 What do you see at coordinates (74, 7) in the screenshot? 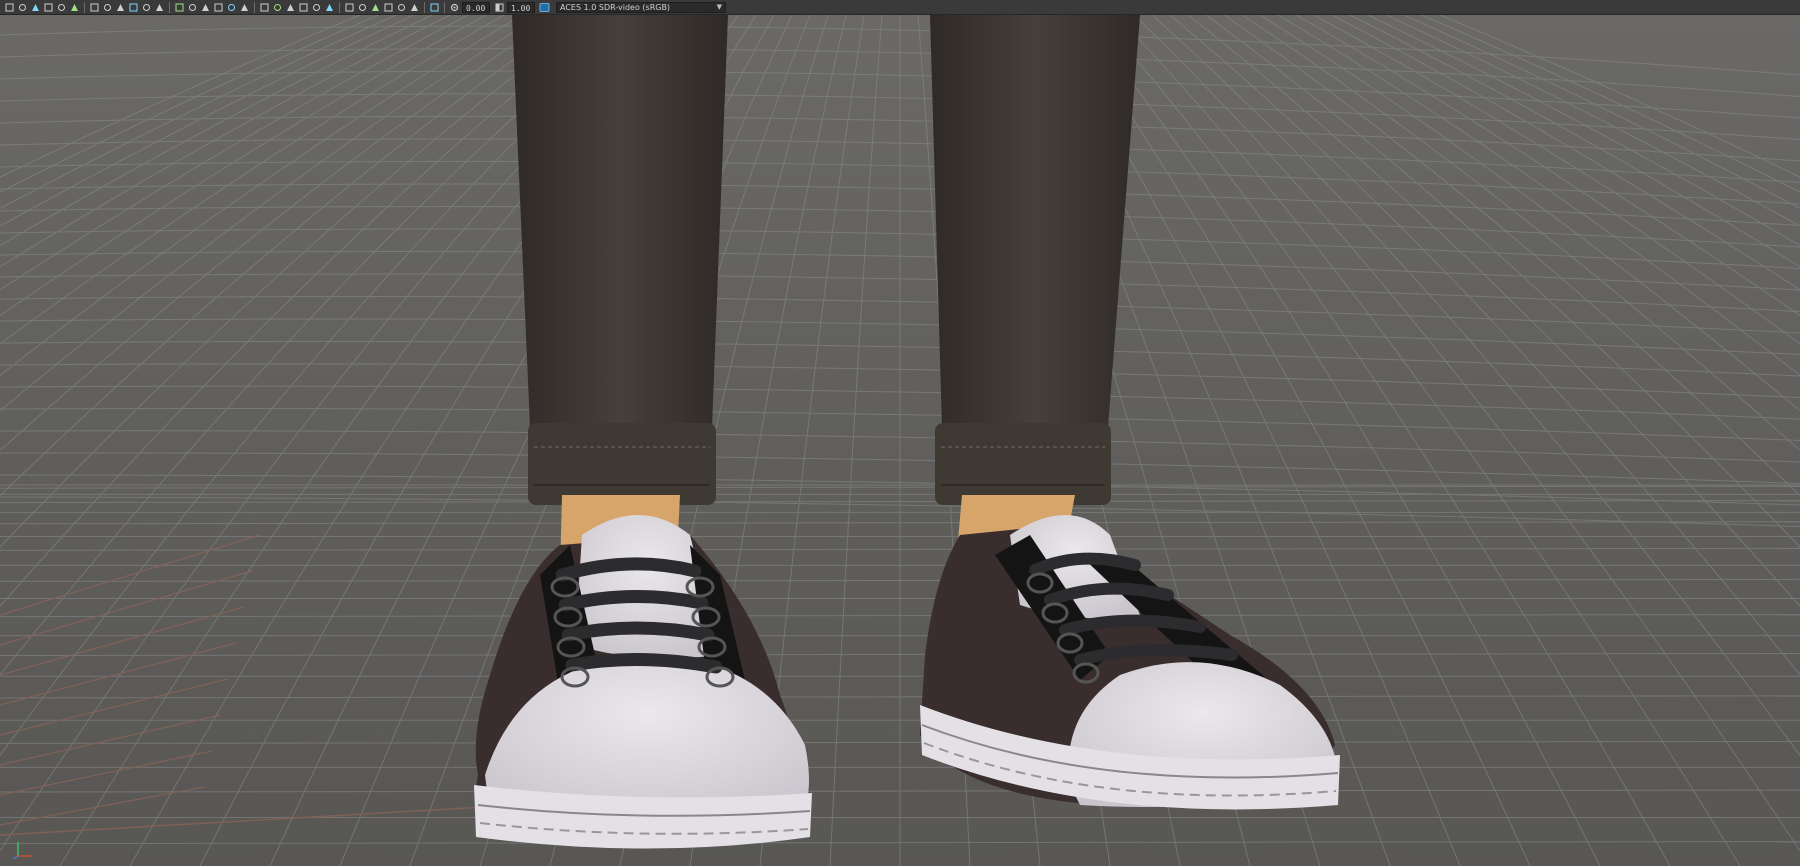
I see `measure-icon` at bounding box center [74, 7].